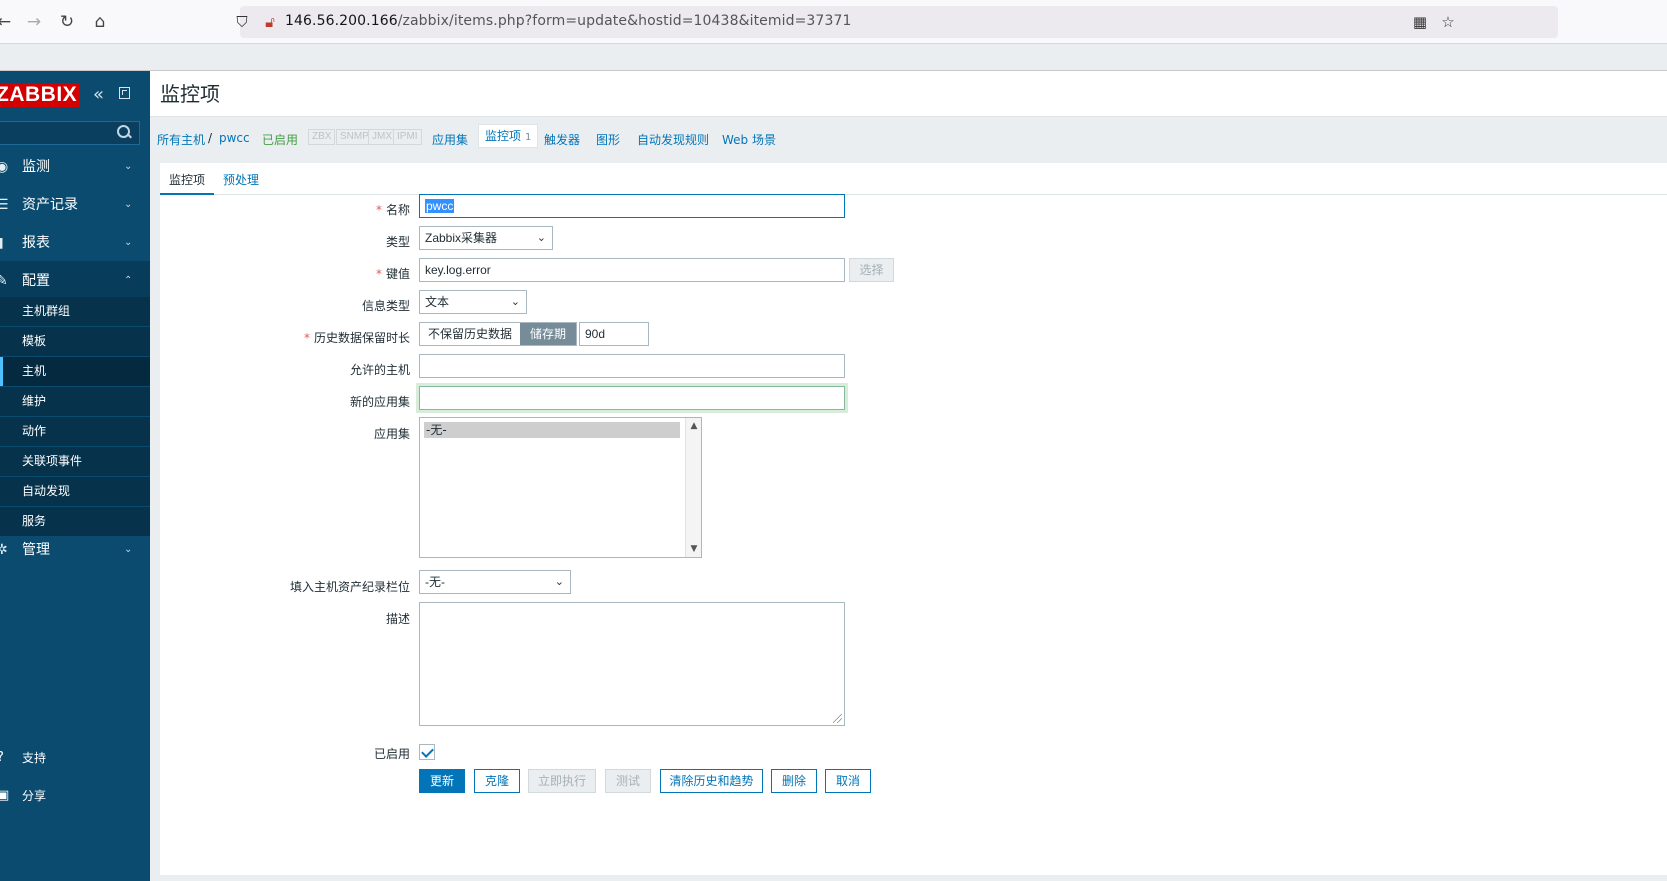  Describe the element at coordinates (693, 487) in the screenshot. I see `listbox-scrollbar: ▲ ▼` at that location.